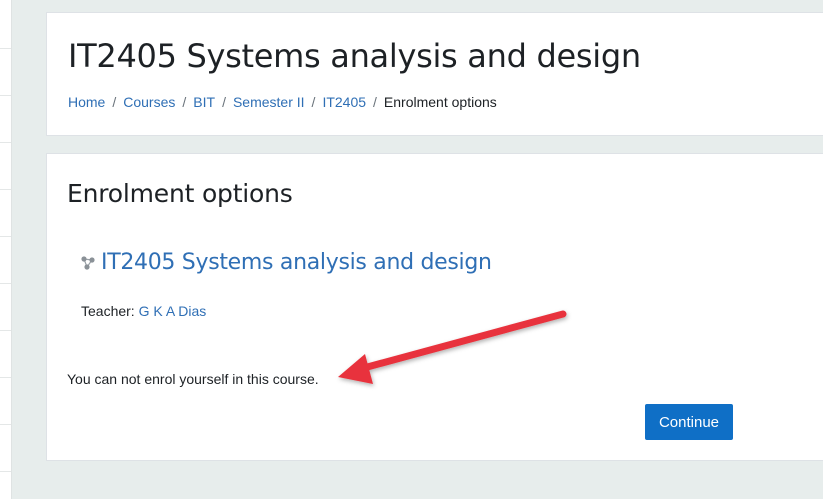 This screenshot has width=823, height=499. I want to click on breadcrumb-current: Enrolment options, so click(440, 102).